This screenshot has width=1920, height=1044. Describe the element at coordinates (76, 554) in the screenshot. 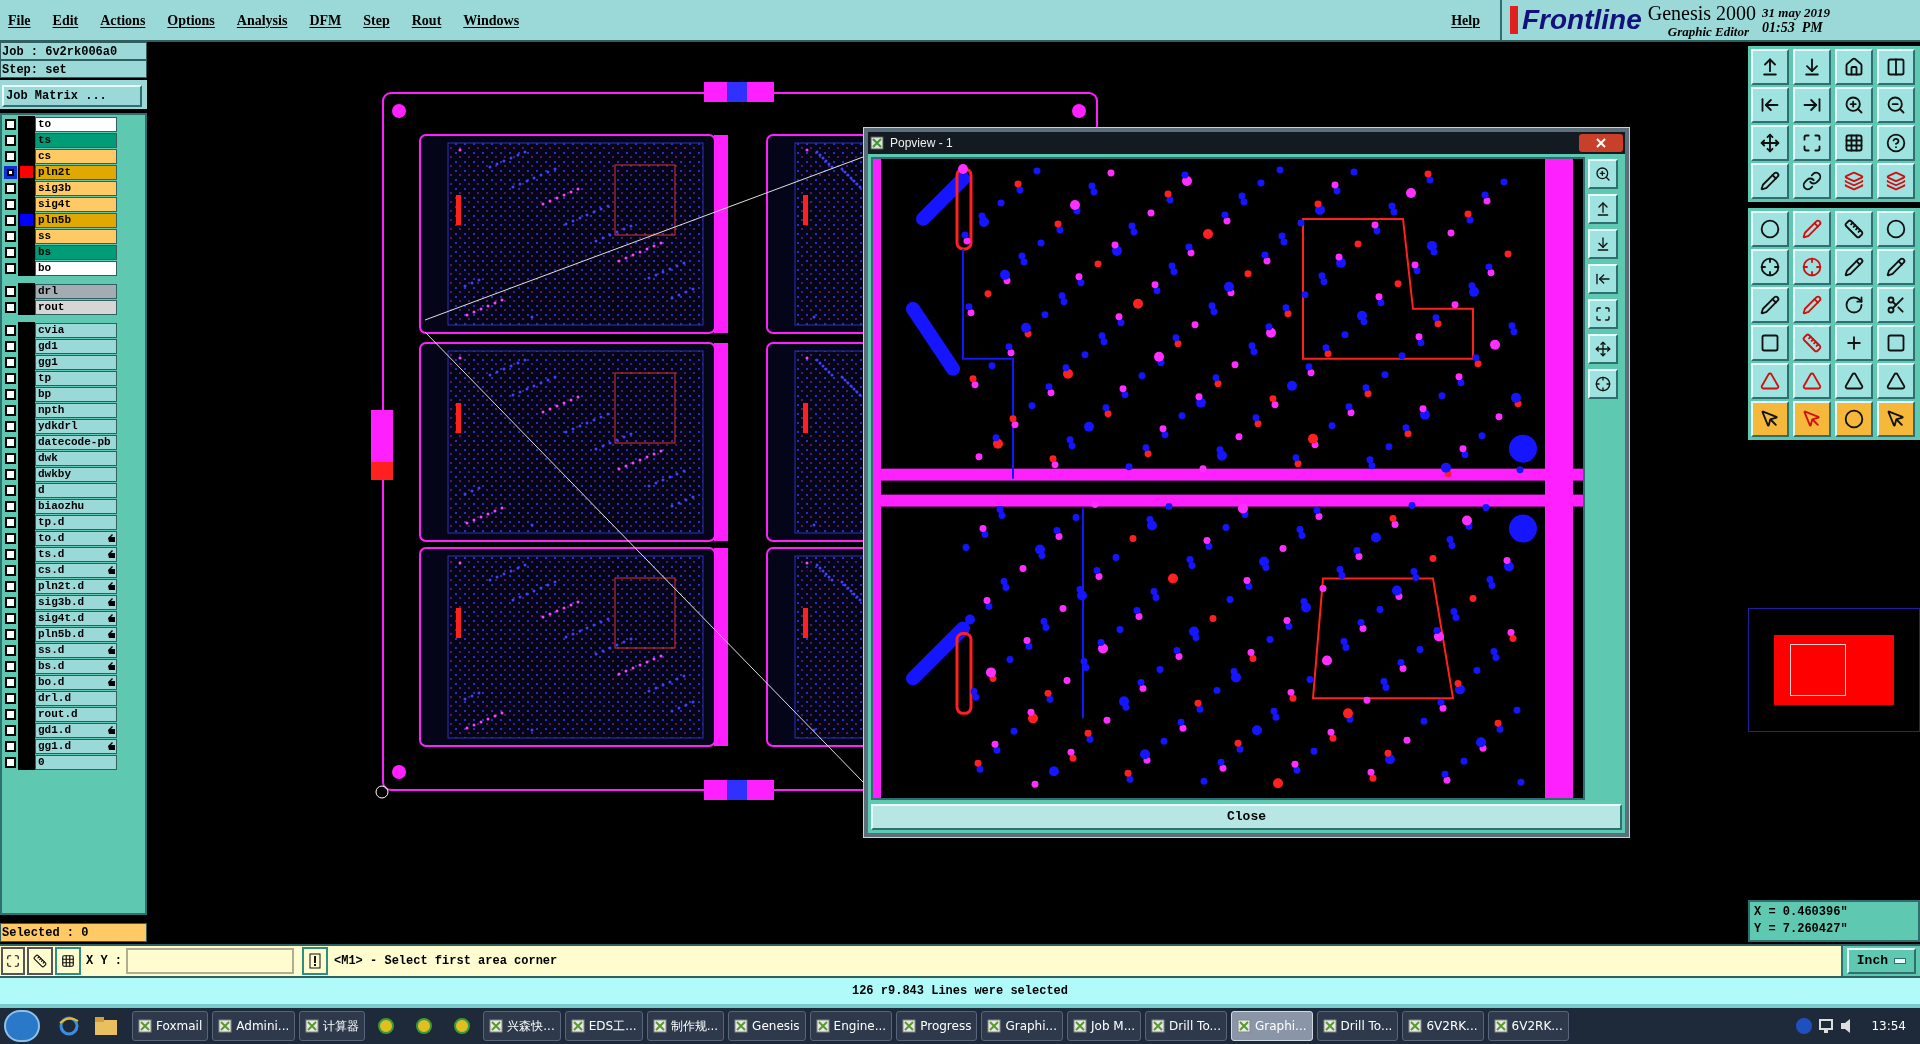

I see `layer-name: ts.d` at that location.